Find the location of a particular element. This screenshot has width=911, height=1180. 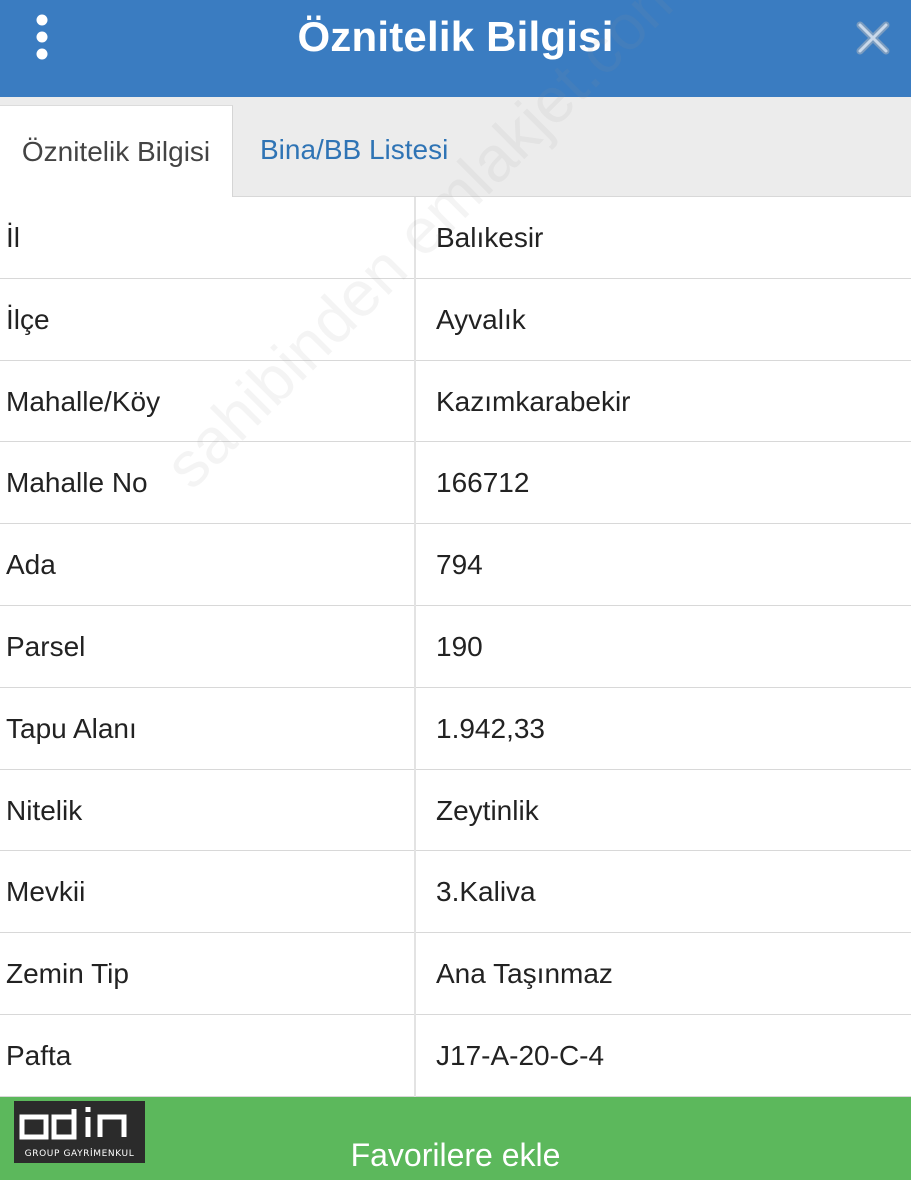

attribute-value: 166712 is located at coordinates (483, 483).